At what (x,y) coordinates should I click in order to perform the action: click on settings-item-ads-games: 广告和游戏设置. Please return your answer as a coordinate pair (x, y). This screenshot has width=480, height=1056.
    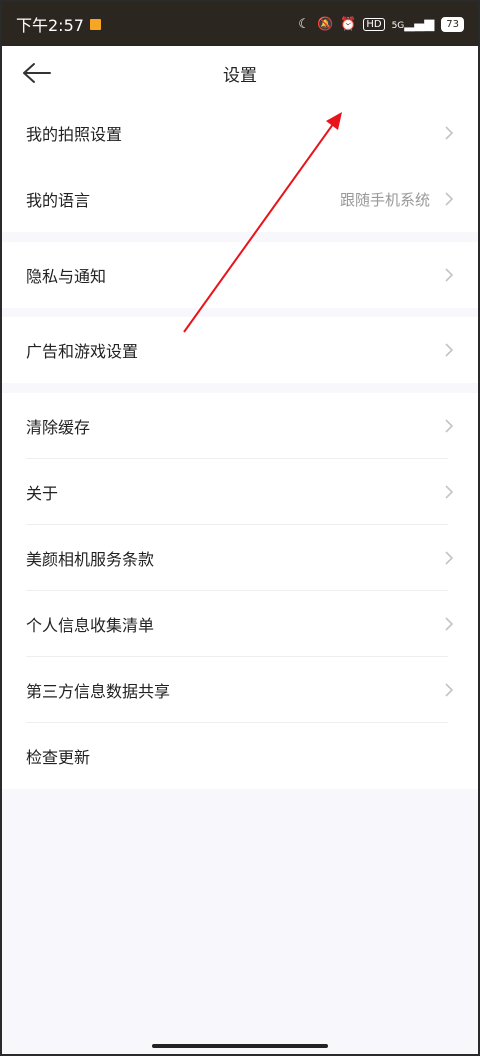
    Looking at the image, I should click on (240, 350).